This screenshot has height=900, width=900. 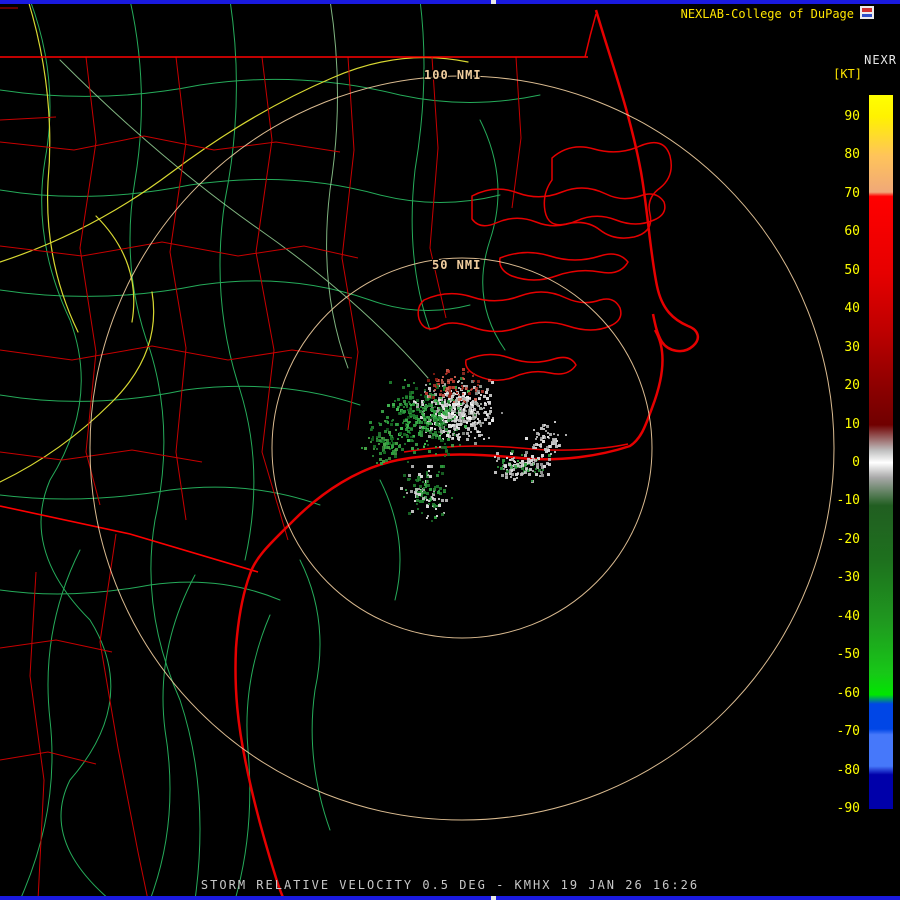 I want to click on center-tick-bottom, so click(x=493, y=898).